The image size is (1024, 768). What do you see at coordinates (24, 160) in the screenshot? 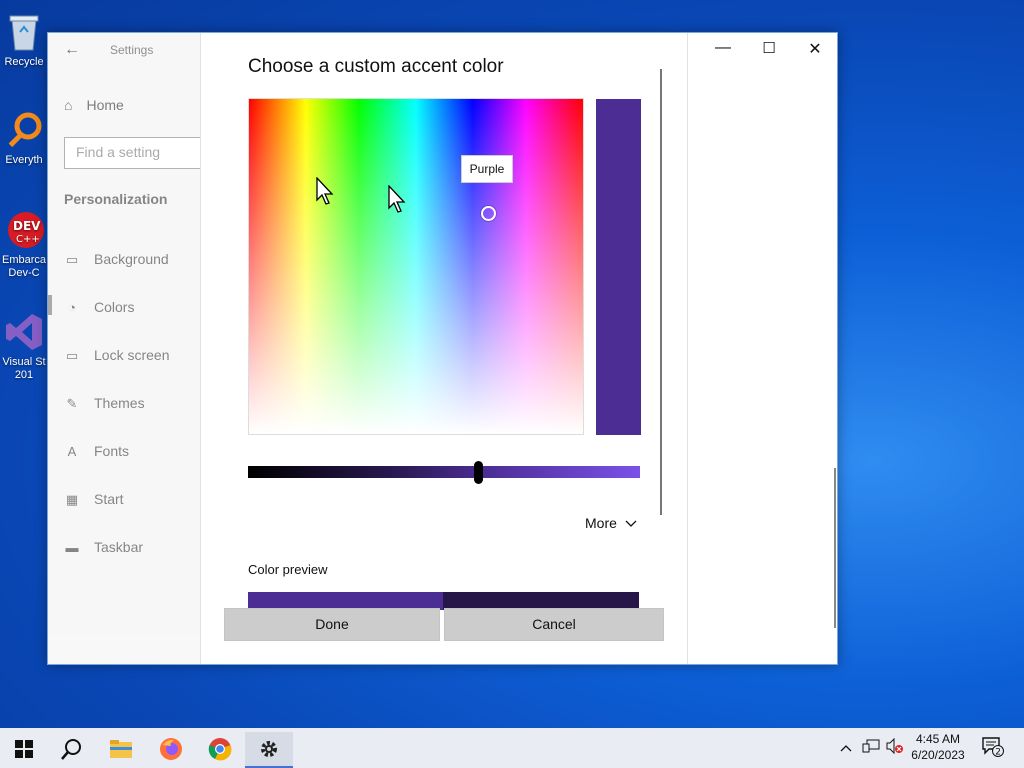
I see `desktop-icon-label: Everyth` at bounding box center [24, 160].